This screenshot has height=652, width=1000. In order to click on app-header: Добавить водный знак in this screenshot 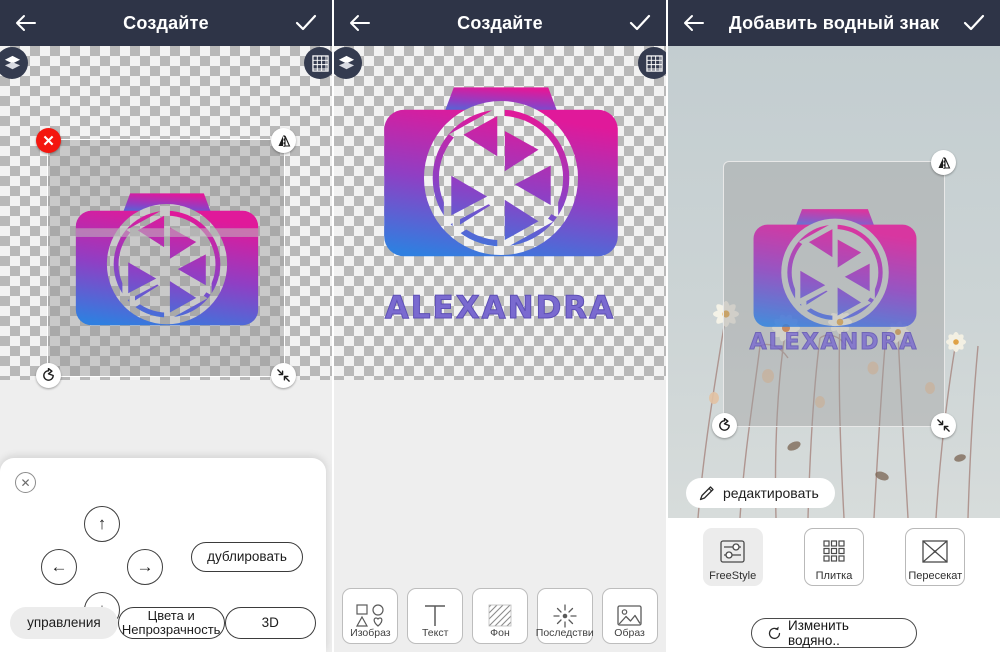, I will do `click(834, 23)`.